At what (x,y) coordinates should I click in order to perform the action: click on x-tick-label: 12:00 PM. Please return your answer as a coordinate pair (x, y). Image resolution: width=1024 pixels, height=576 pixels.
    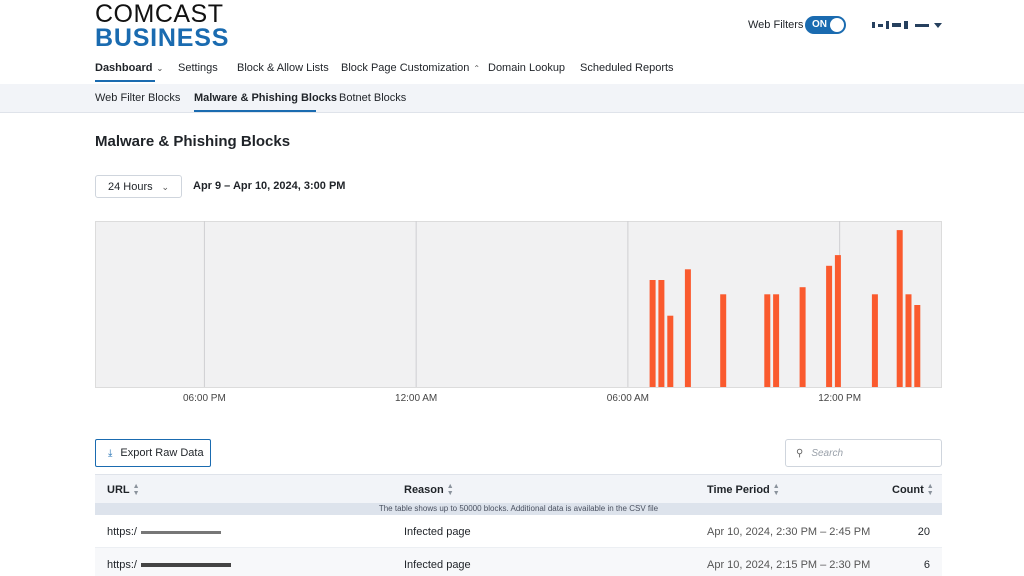
    Looking at the image, I should click on (840, 398).